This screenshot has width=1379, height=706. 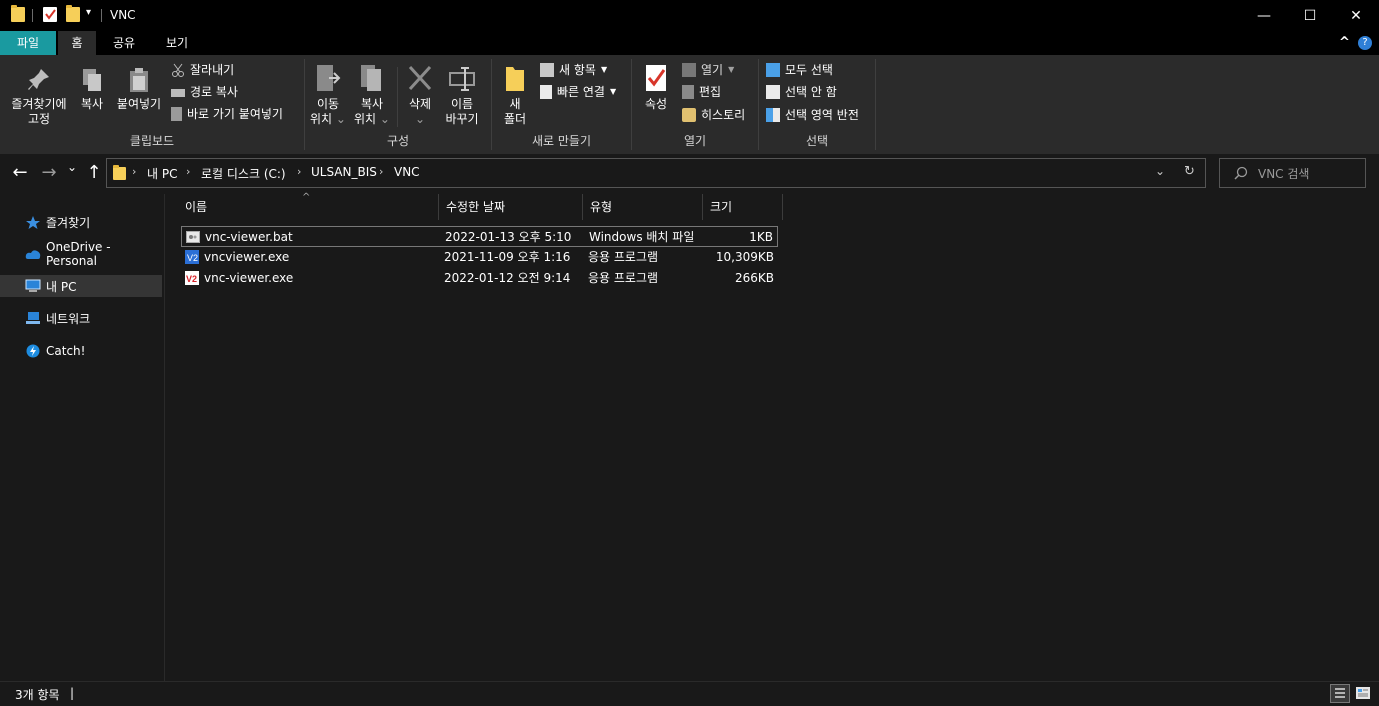 I want to click on column-header-date: 수정한 날짜, so click(x=511, y=207).